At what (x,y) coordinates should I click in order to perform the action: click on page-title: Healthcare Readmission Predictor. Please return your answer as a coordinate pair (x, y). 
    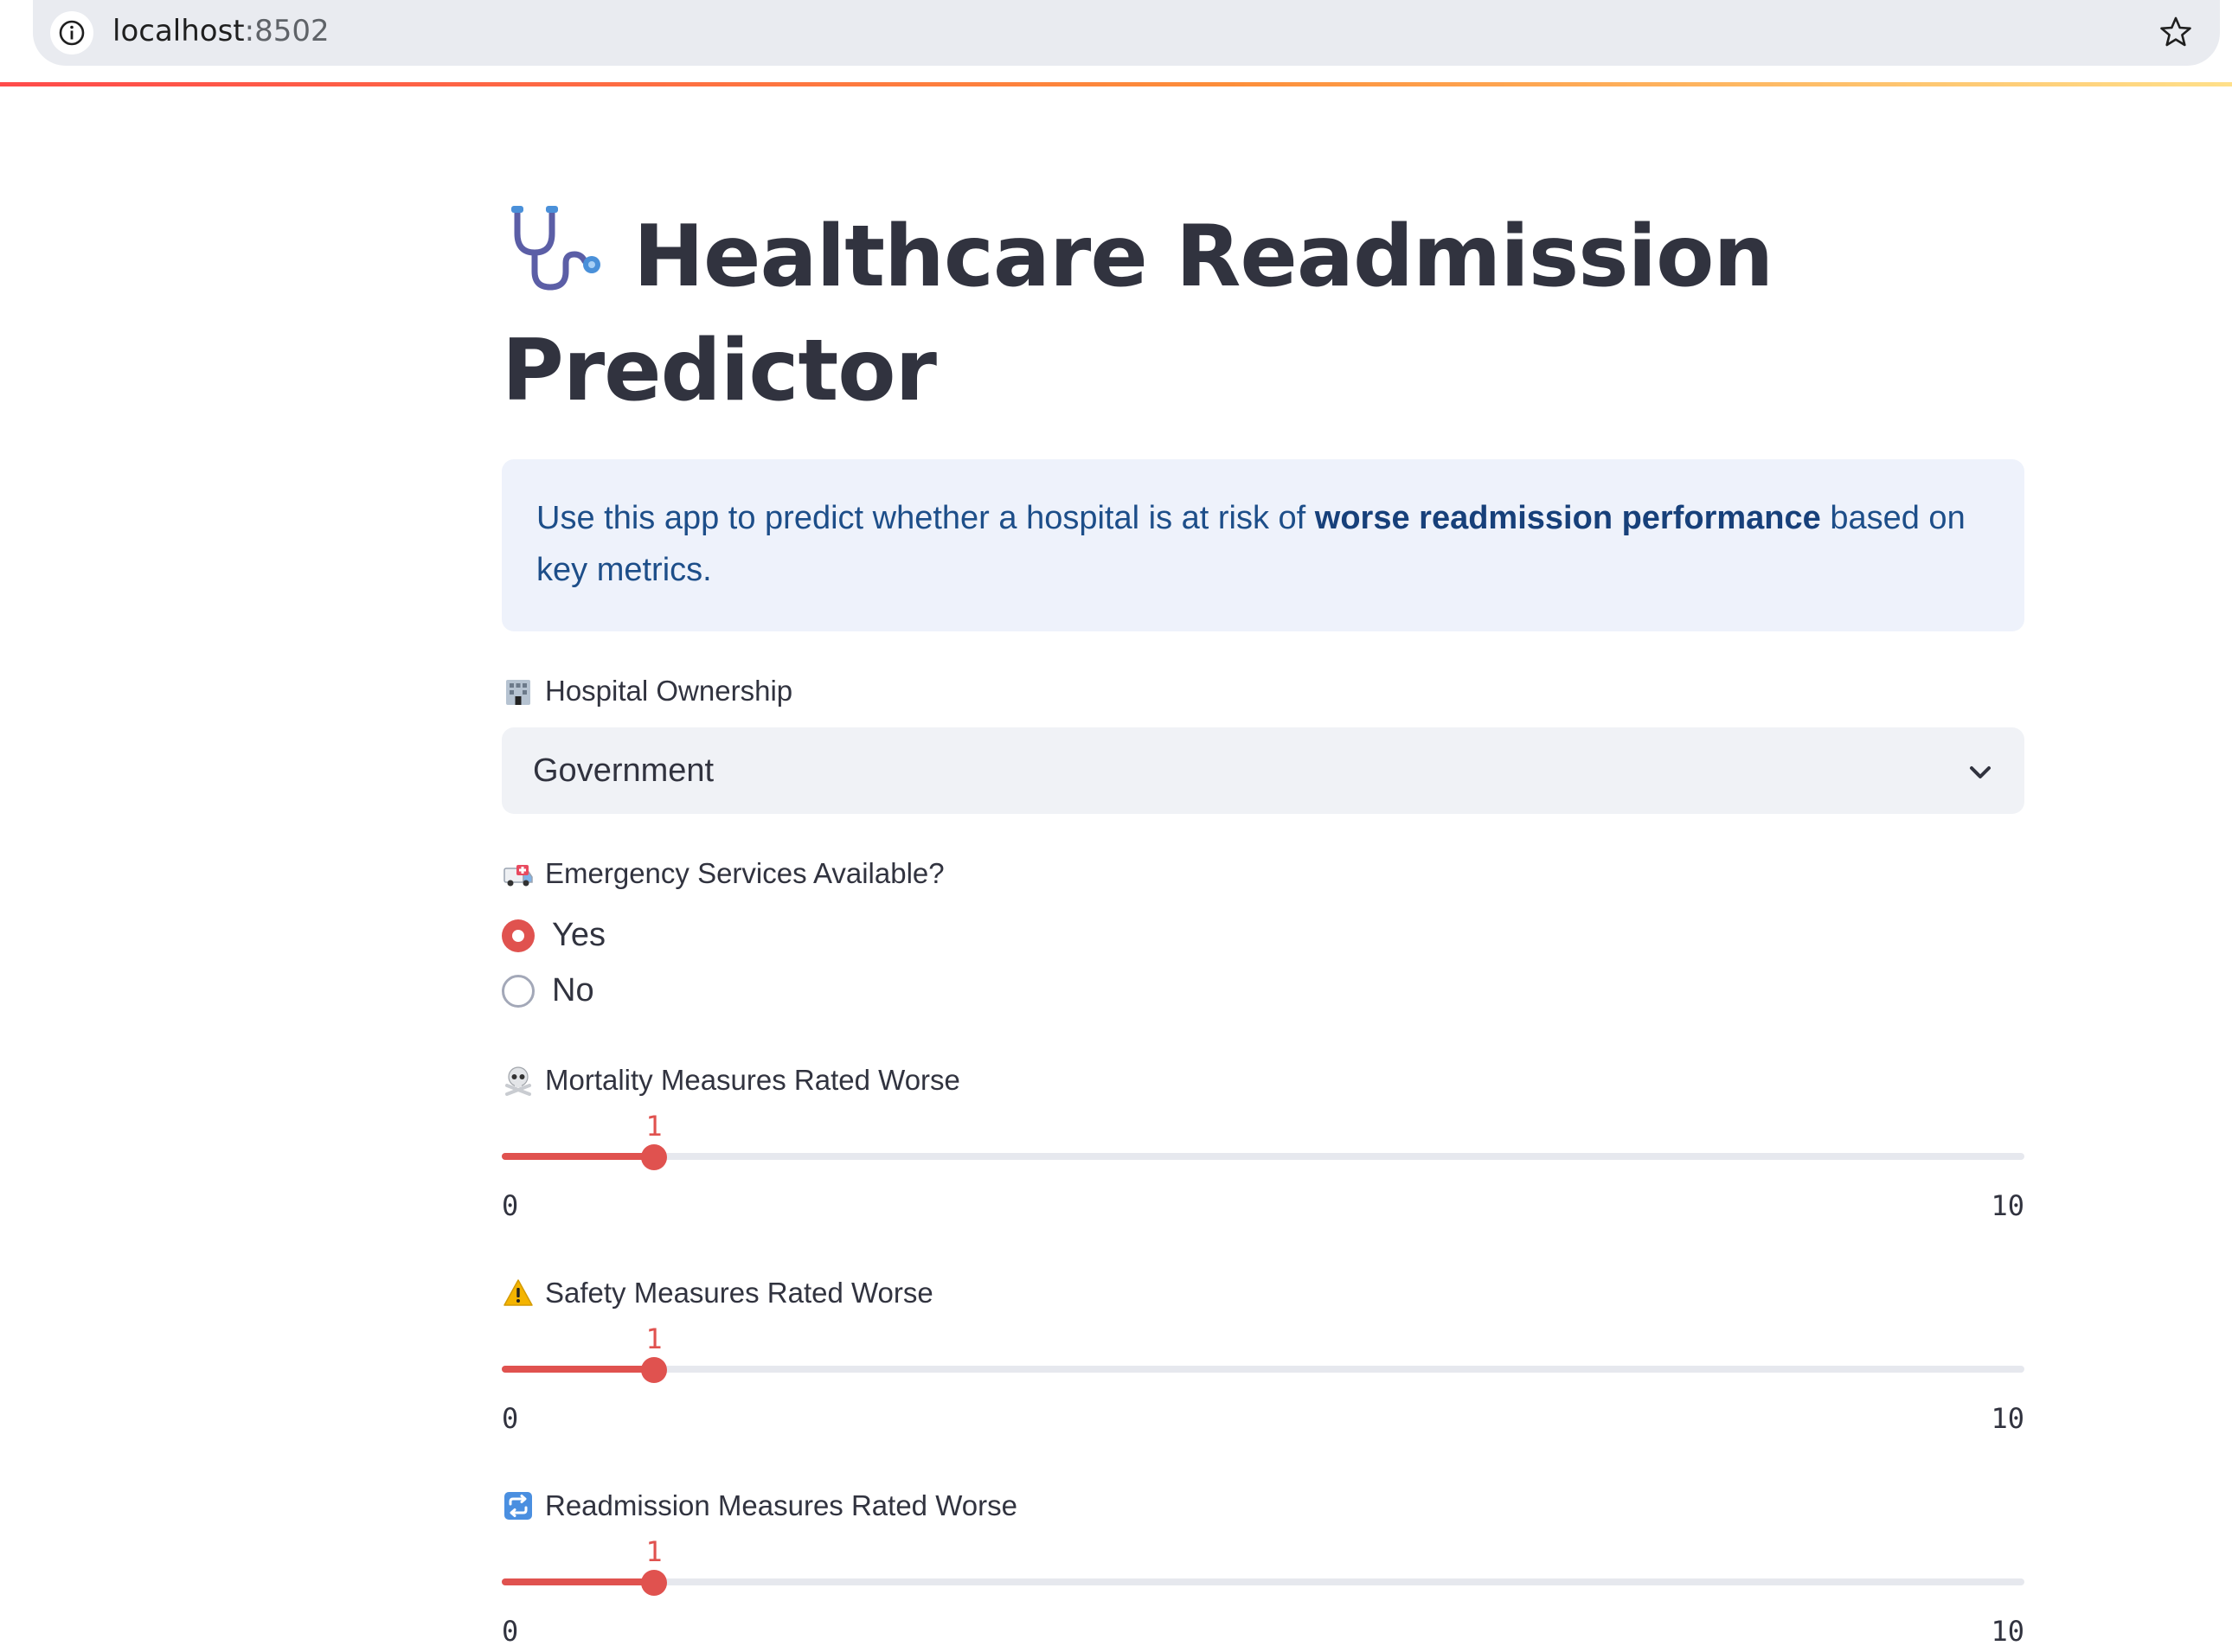
    Looking at the image, I should click on (1263, 313).